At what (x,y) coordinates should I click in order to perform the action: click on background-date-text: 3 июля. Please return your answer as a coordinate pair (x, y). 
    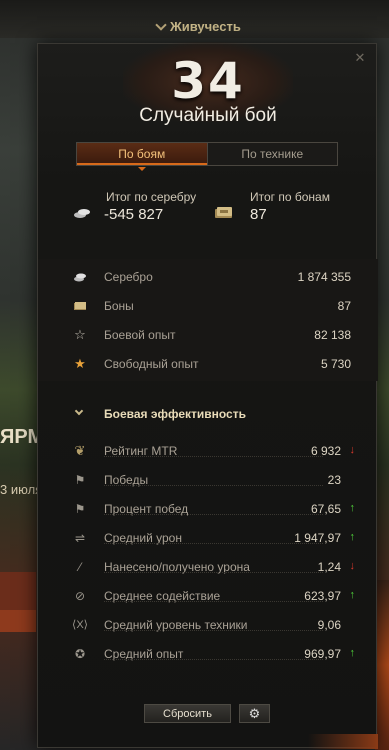
    Looking at the image, I should click on (21, 489).